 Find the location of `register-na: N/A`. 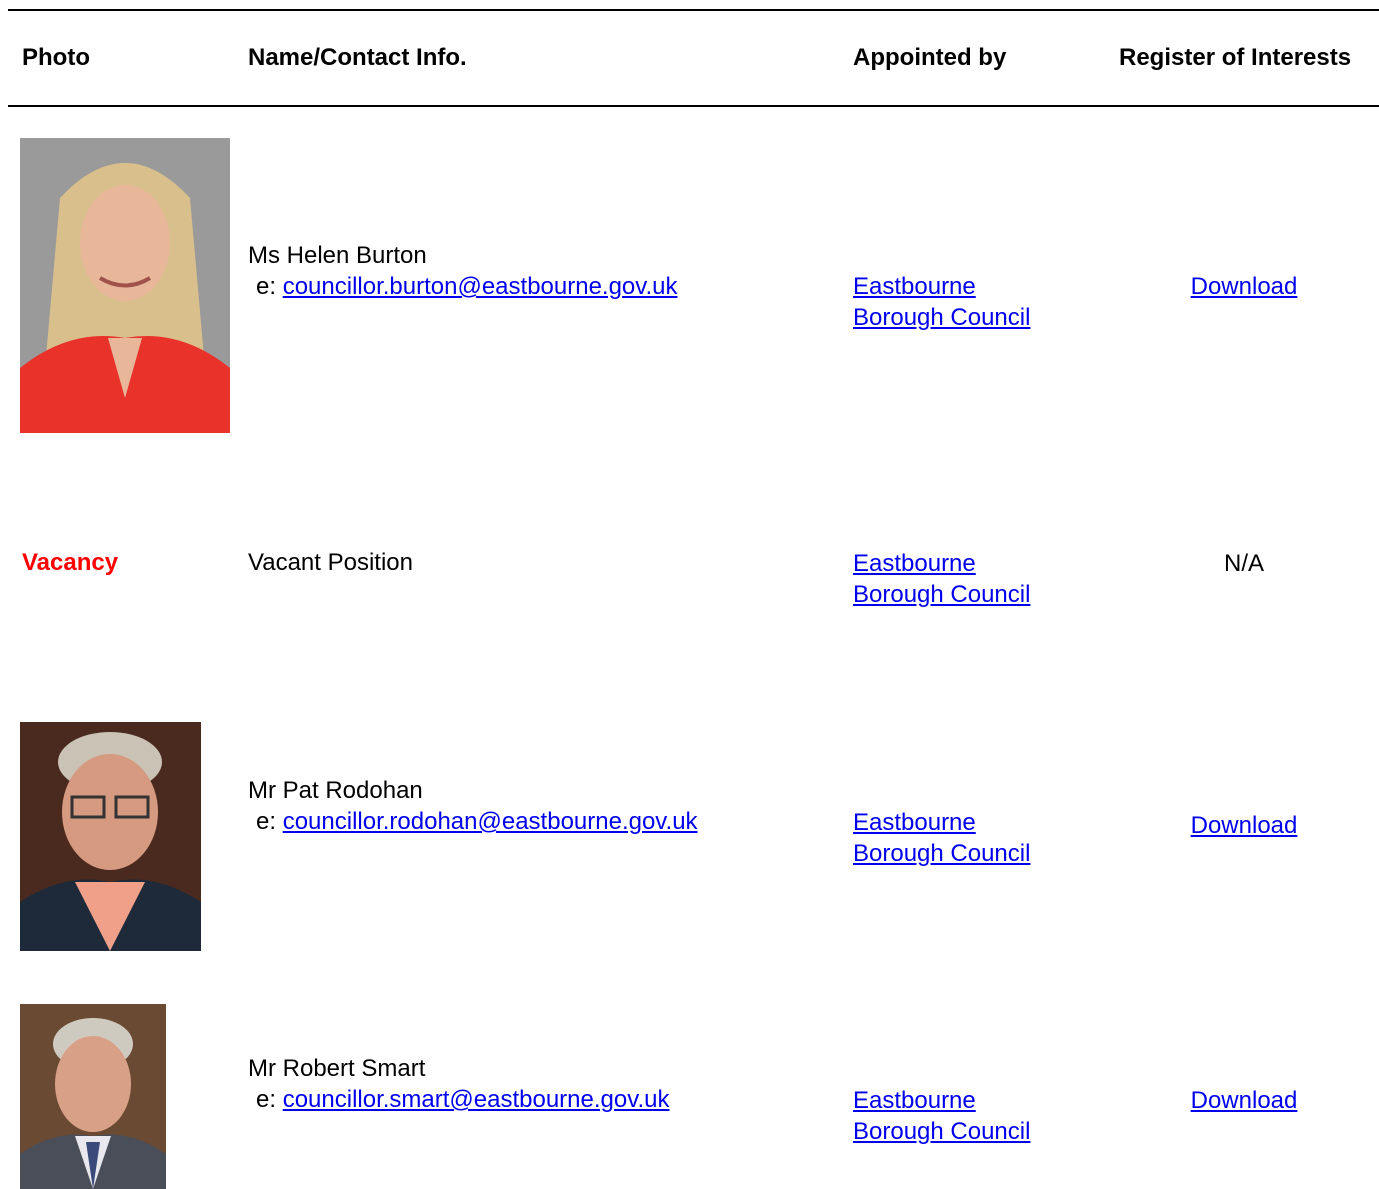

register-na: N/A is located at coordinates (1243, 563).